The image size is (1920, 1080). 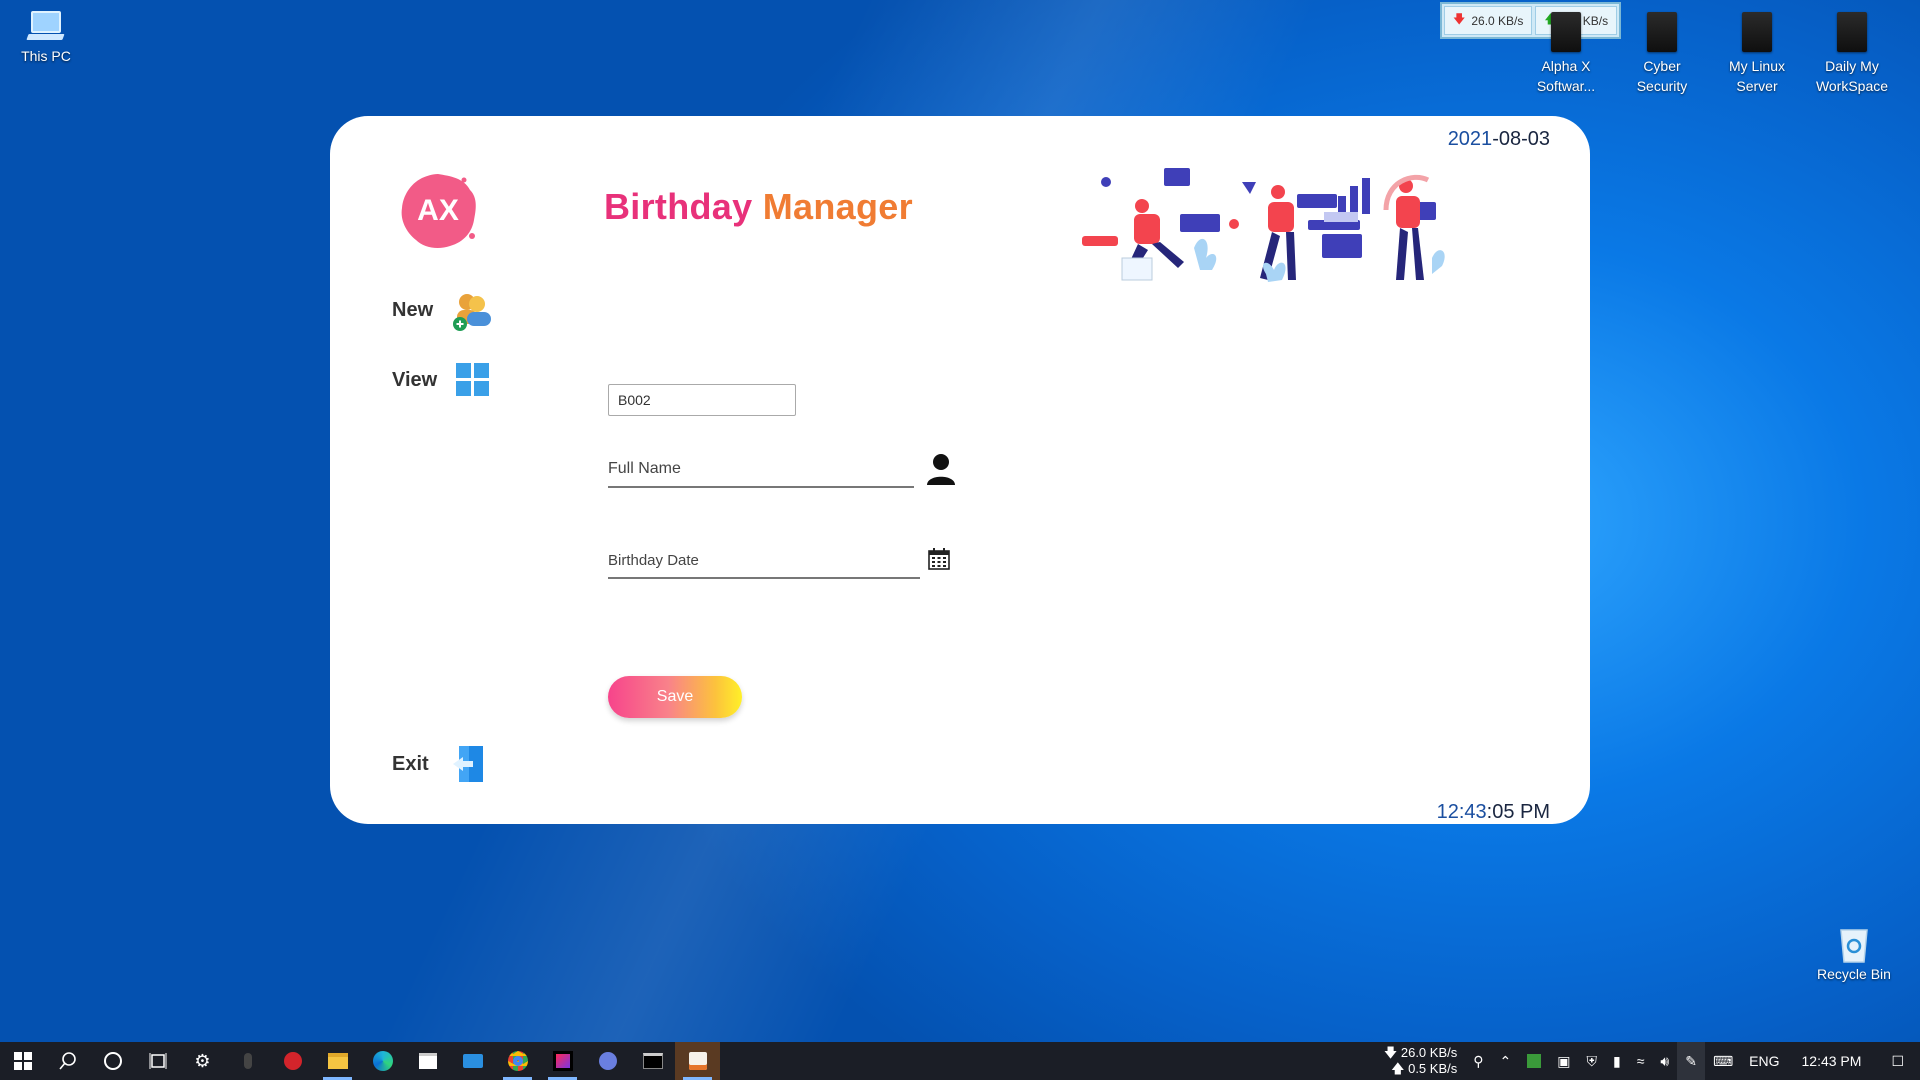 I want to click on save-button: Save, so click(x=675, y=697).